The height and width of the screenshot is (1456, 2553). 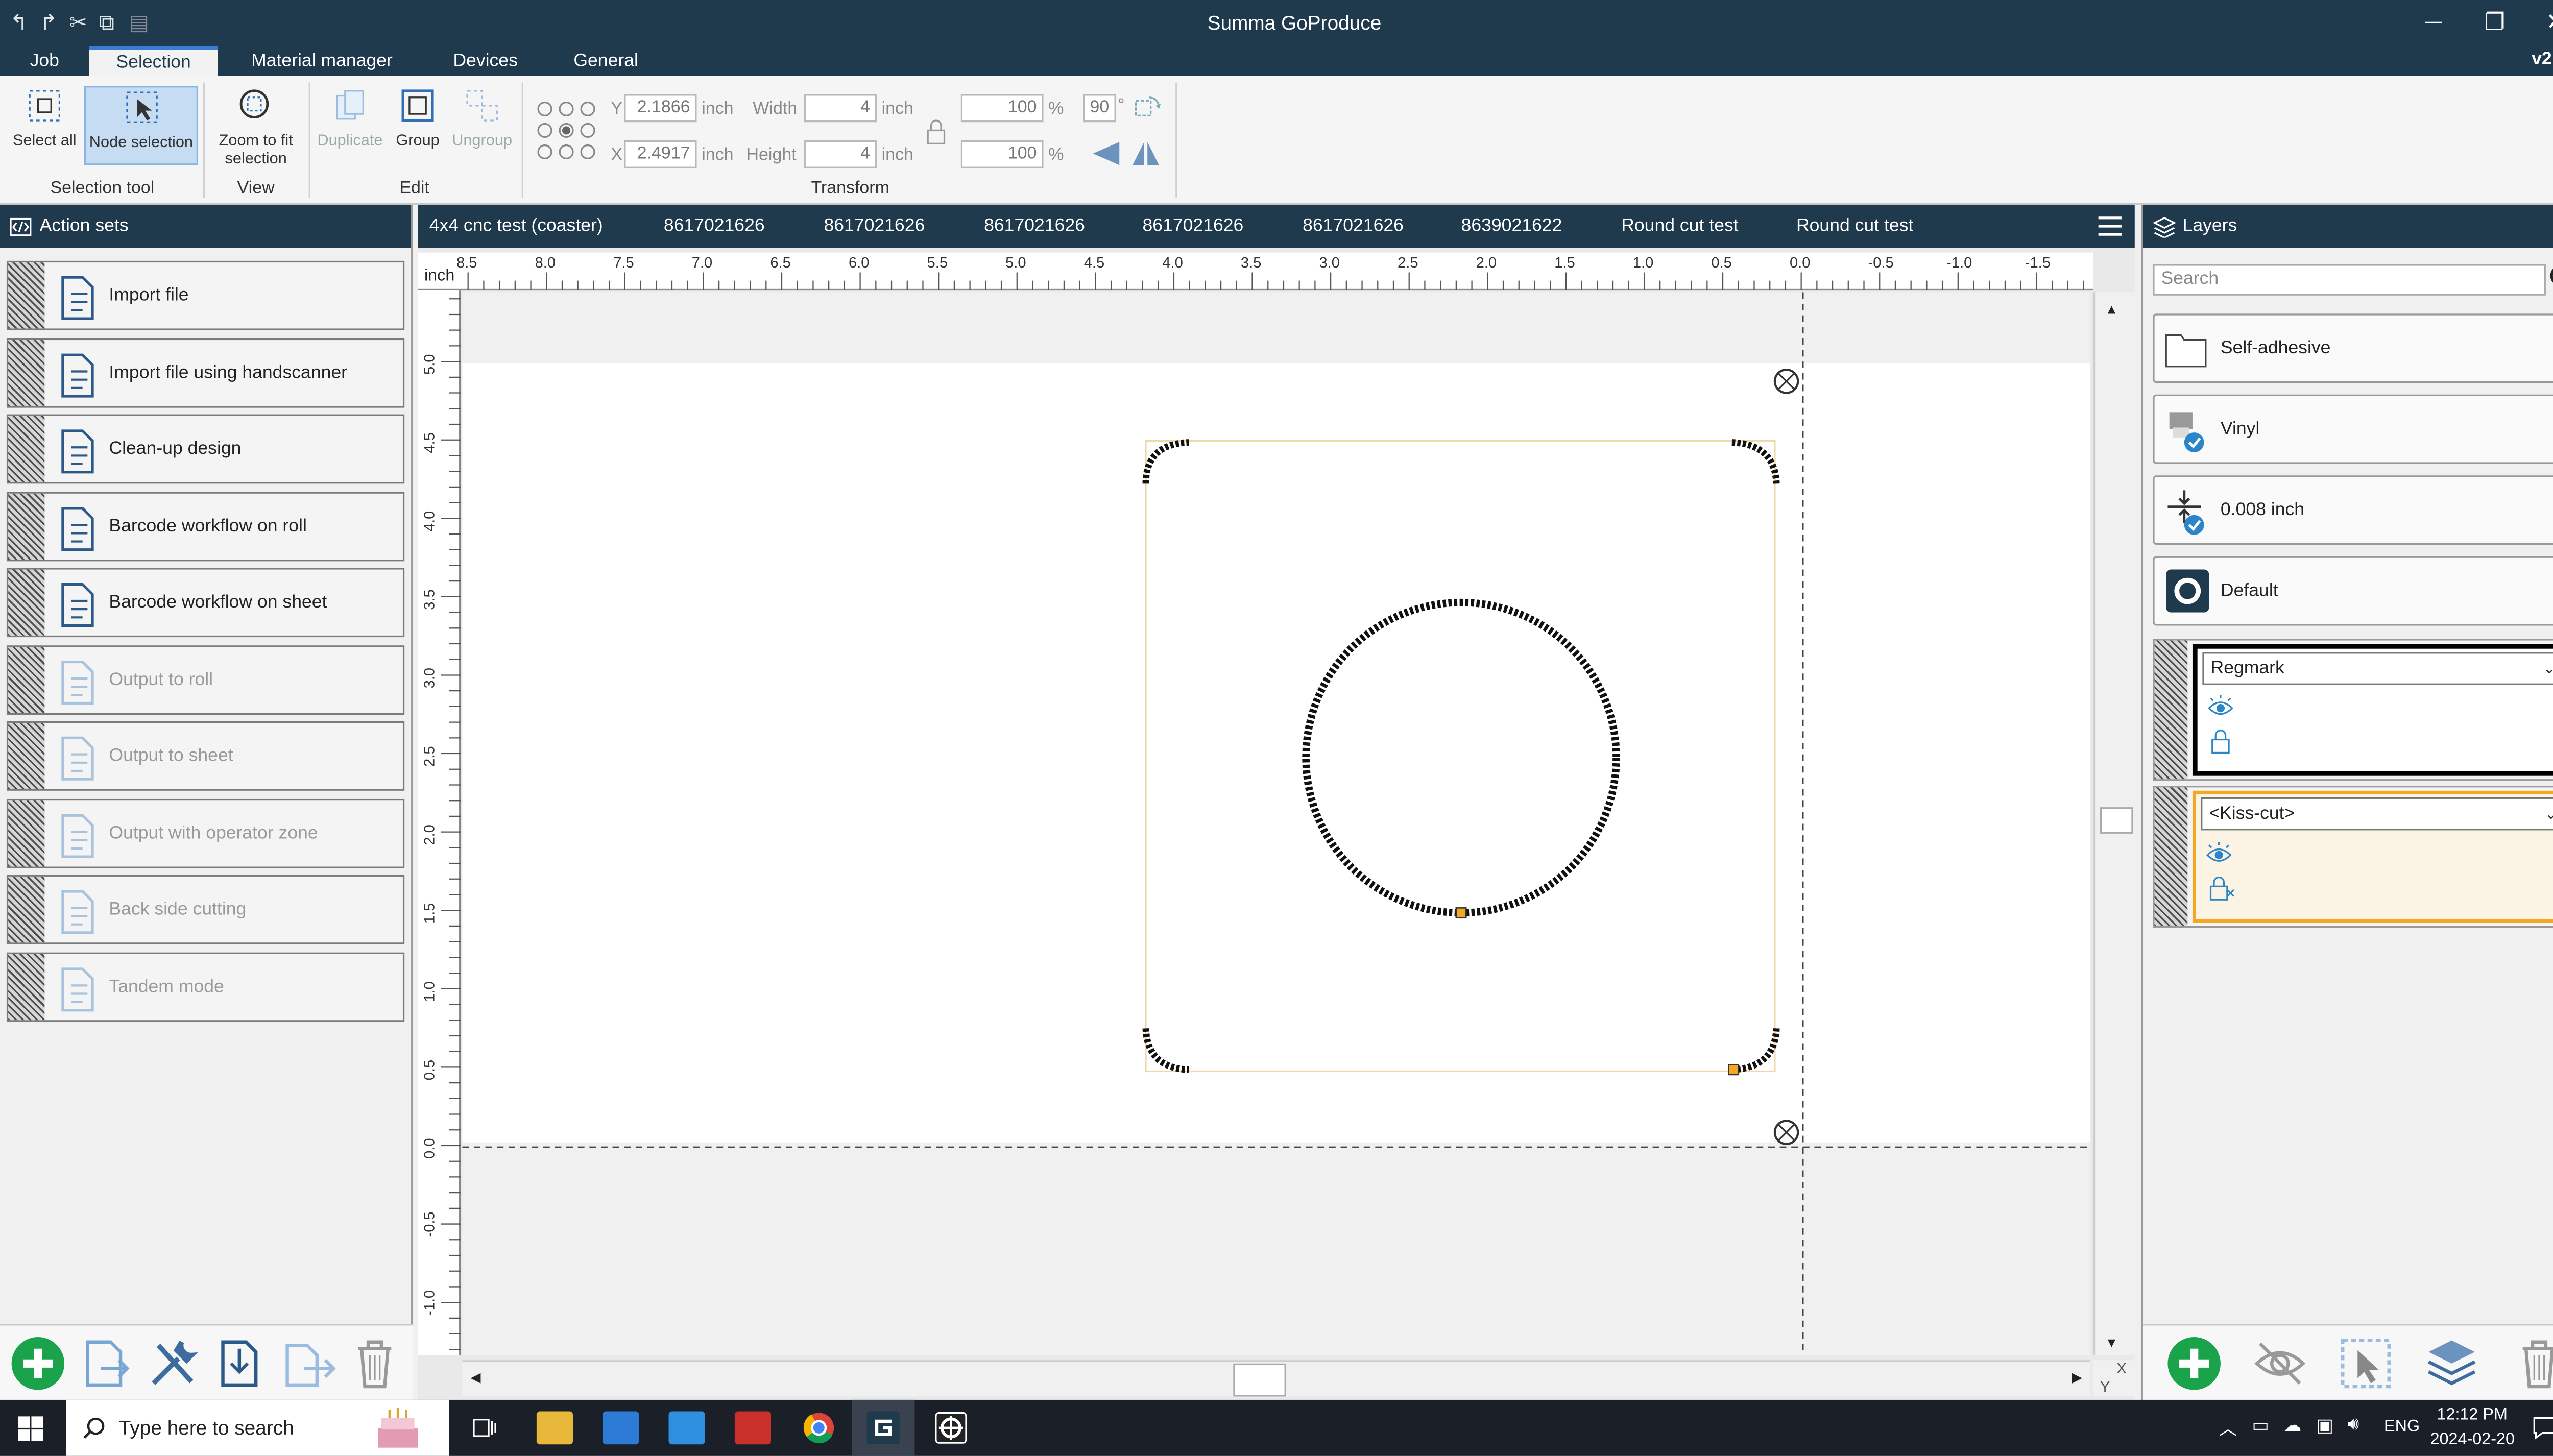 I want to click on merge-layers-icon, so click(x=2452, y=1364).